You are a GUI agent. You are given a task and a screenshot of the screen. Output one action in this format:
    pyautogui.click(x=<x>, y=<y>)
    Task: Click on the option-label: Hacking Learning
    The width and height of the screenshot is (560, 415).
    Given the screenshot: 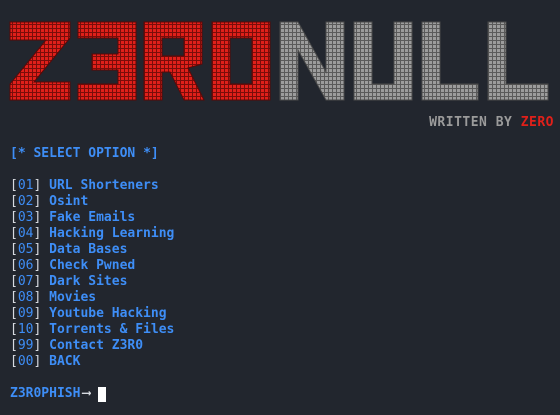 What is the action you would take?
    pyautogui.click(x=112, y=233)
    